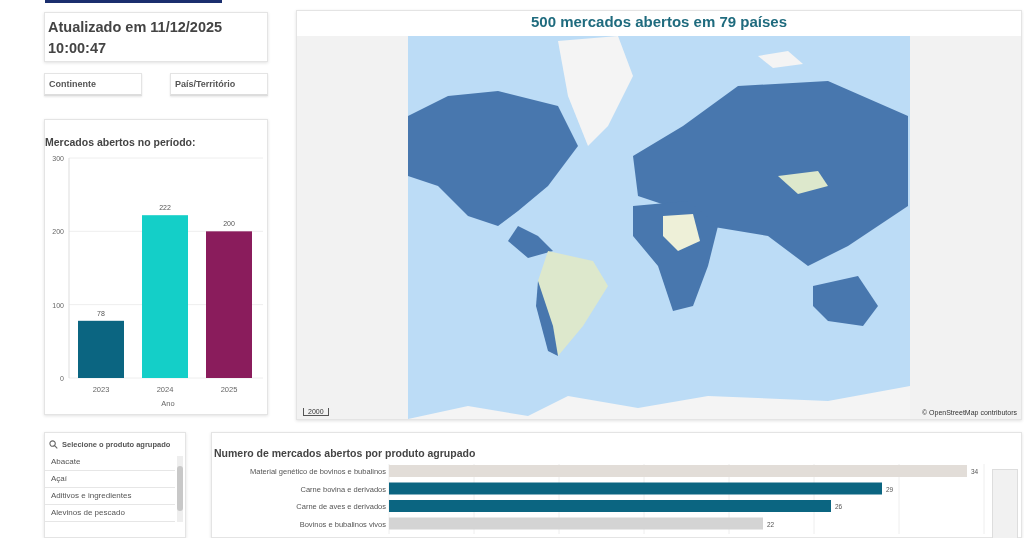 The image size is (1024, 538). Describe the element at coordinates (110, 496) in the screenshot. I see `list-item: Aditivos e ingredientes` at that location.